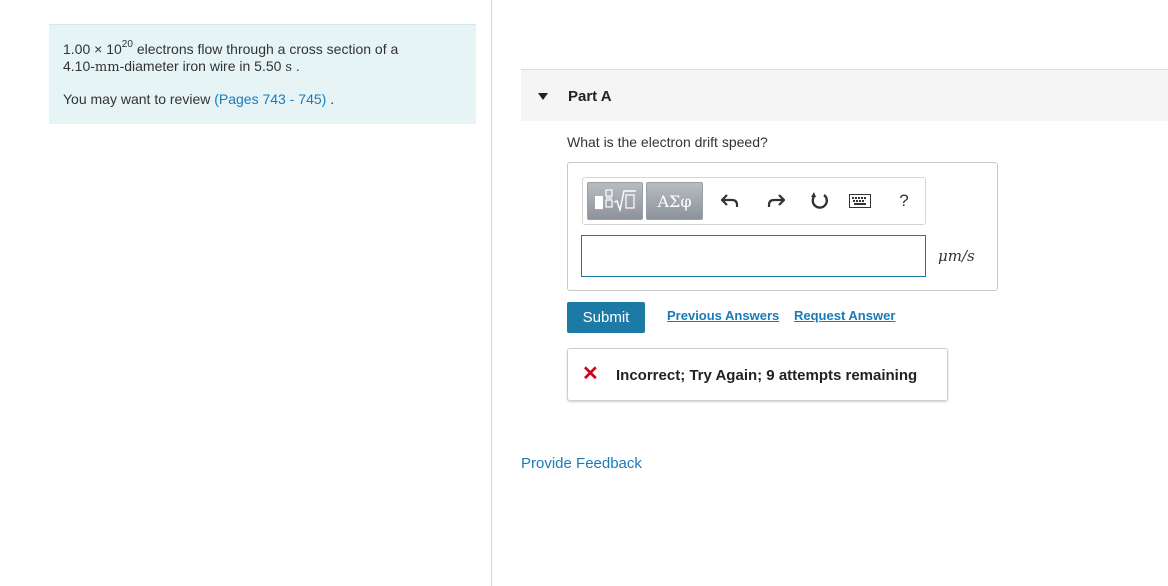 Image resolution: width=1168 pixels, height=586 pixels. What do you see at coordinates (753, 256) in the screenshot?
I see `answer-input` at bounding box center [753, 256].